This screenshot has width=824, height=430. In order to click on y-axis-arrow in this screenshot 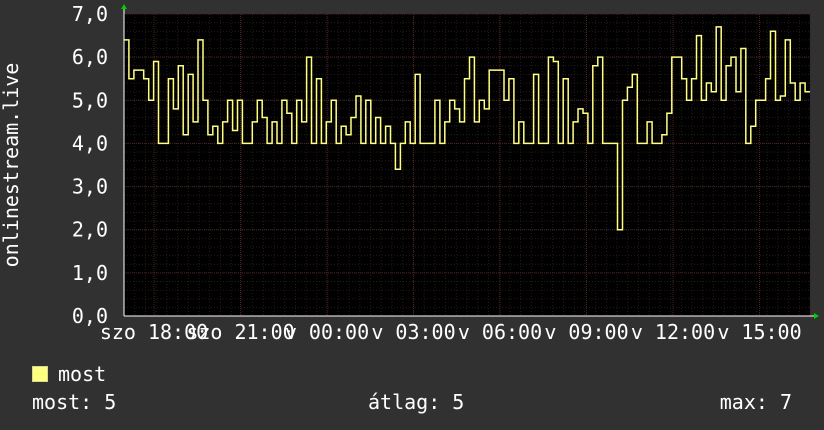, I will do `click(124, 6)`.